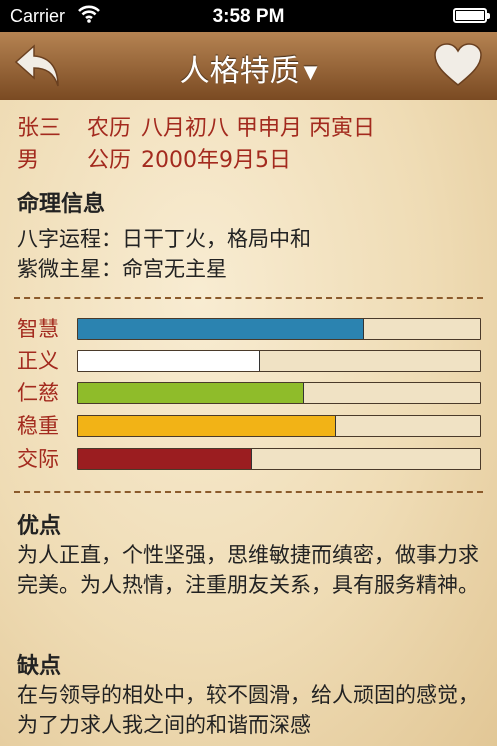 The width and height of the screenshot is (497, 746). Describe the element at coordinates (61, 204) in the screenshot. I see `fate-info-title: 命理信息` at that location.